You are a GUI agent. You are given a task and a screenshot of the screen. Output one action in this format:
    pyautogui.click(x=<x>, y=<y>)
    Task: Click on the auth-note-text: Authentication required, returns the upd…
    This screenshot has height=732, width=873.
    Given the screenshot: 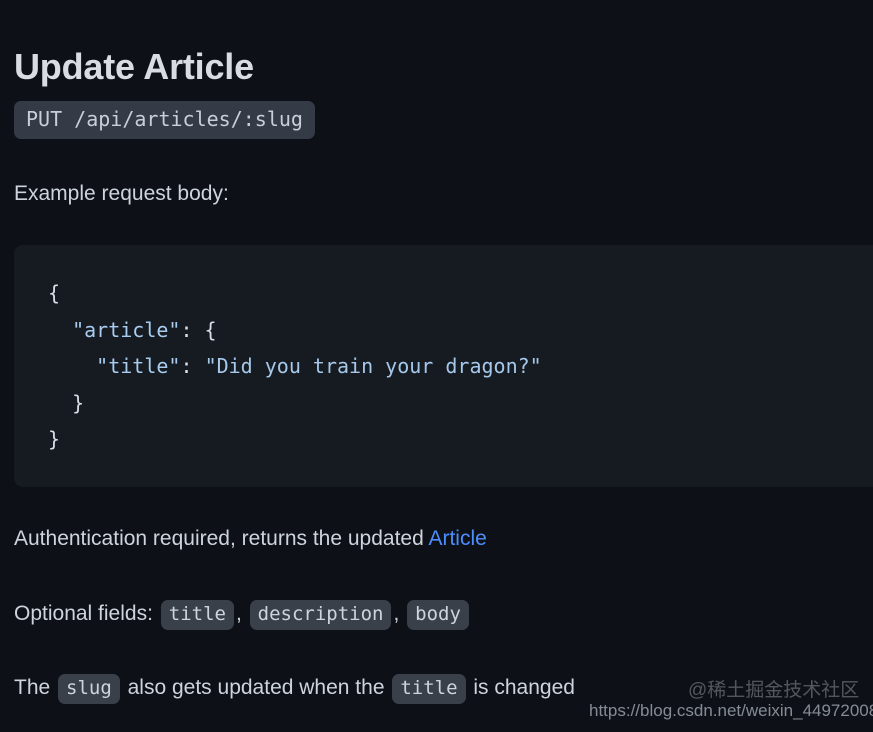 What is the action you would take?
    pyautogui.click(x=221, y=538)
    